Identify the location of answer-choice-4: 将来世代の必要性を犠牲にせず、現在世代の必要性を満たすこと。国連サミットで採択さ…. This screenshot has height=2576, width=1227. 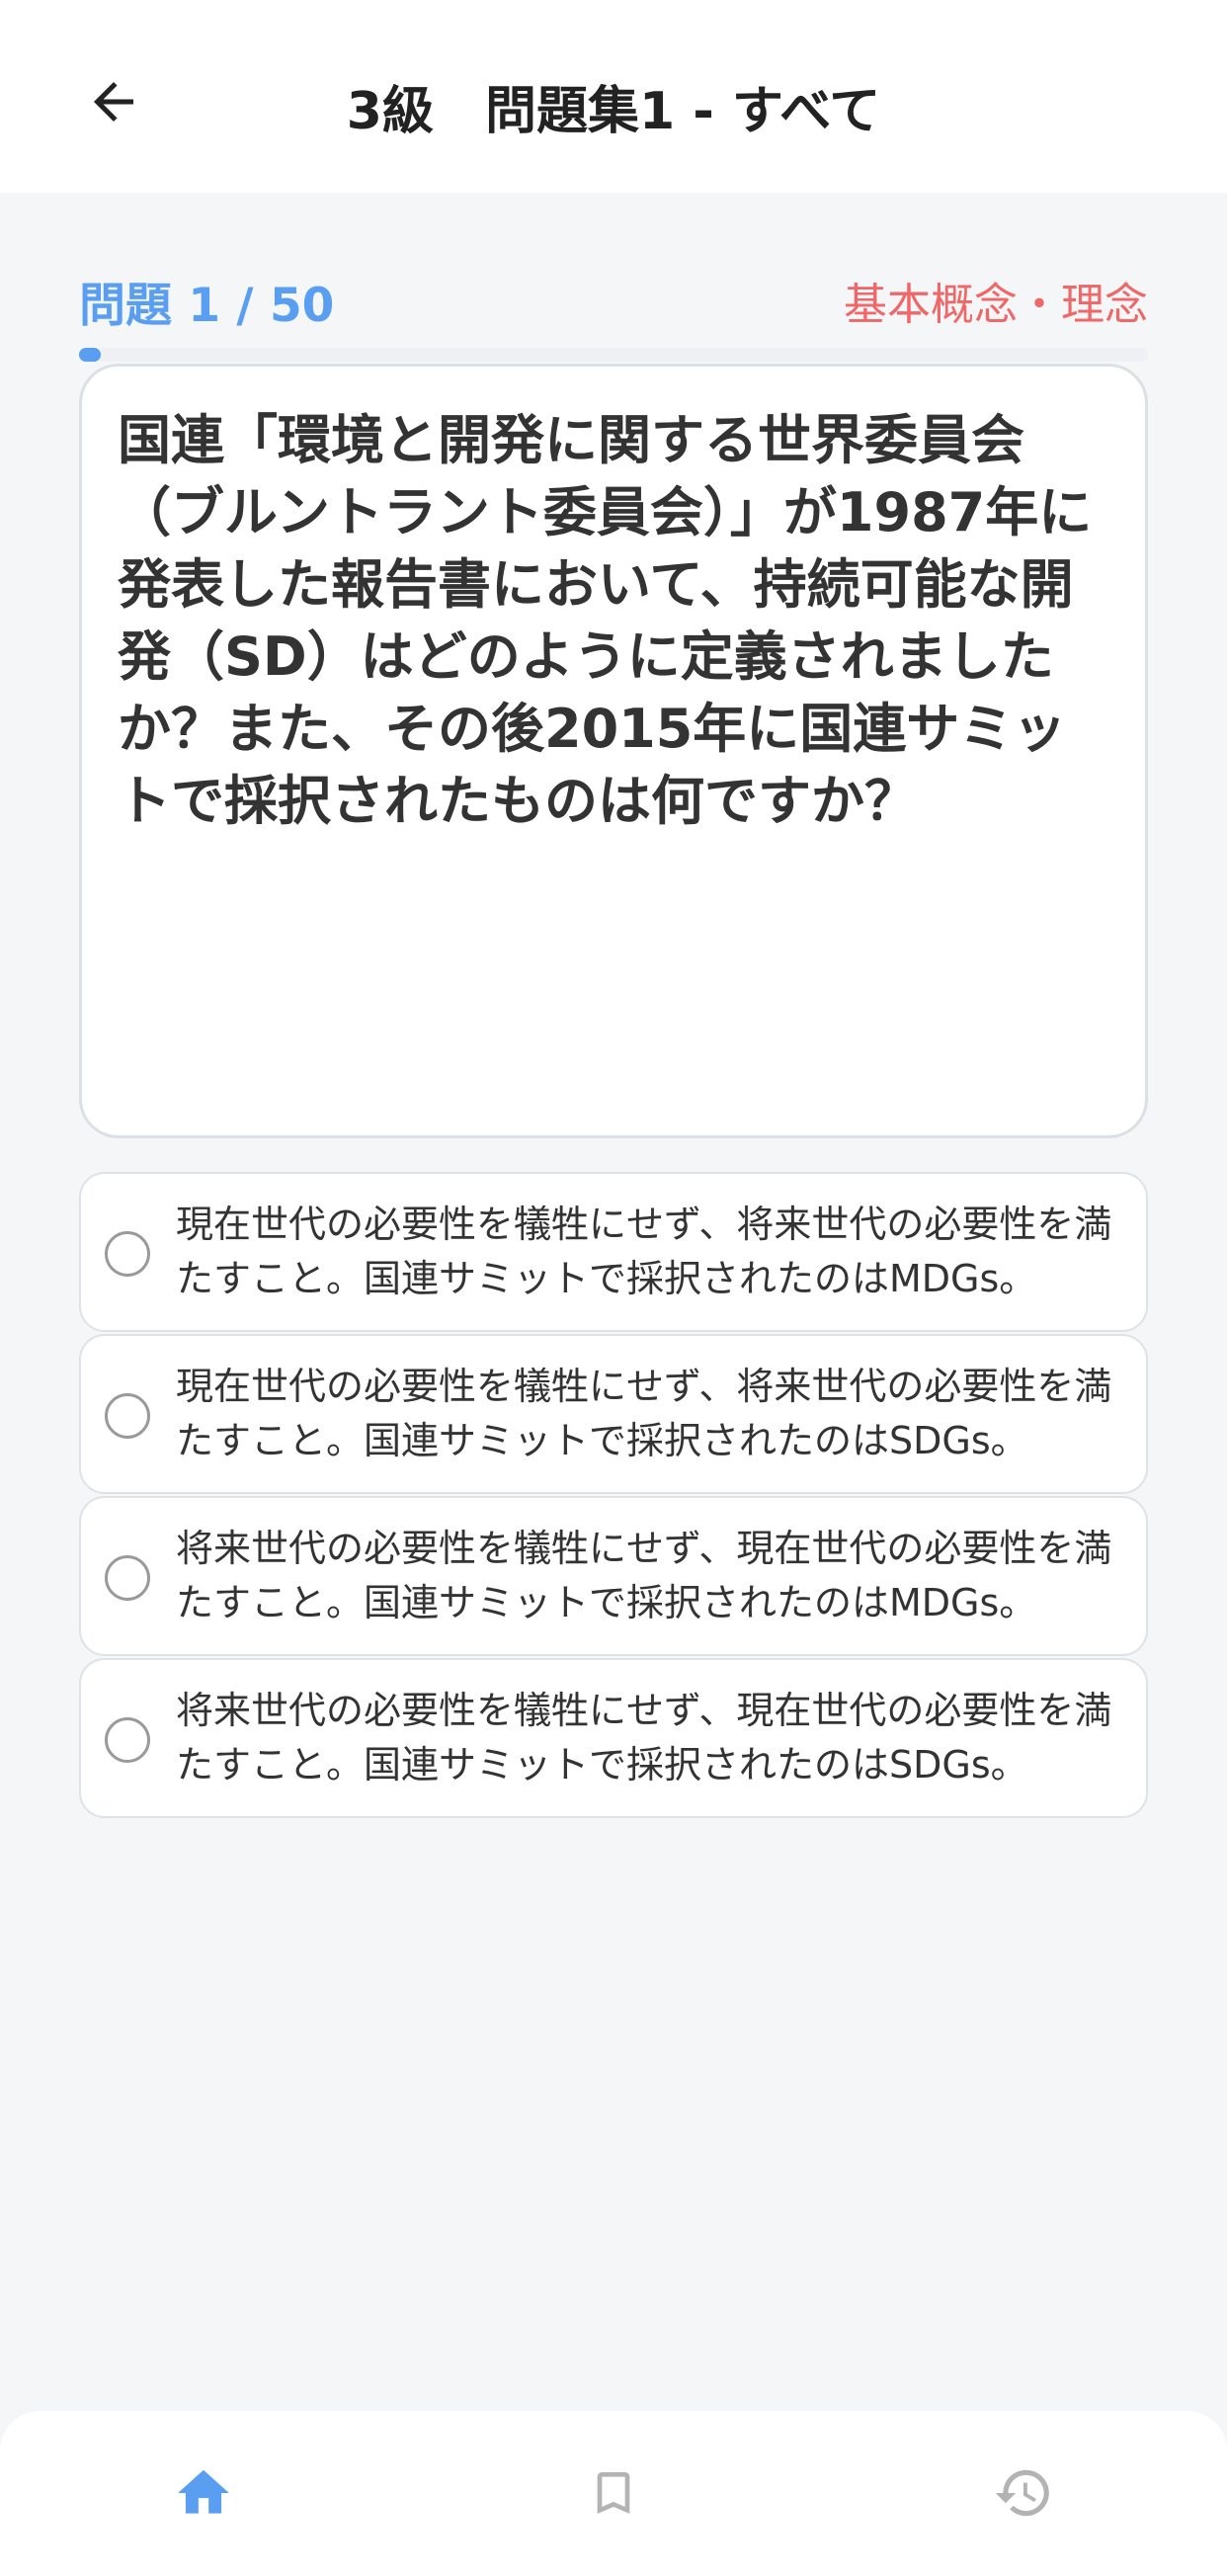
(613, 1738).